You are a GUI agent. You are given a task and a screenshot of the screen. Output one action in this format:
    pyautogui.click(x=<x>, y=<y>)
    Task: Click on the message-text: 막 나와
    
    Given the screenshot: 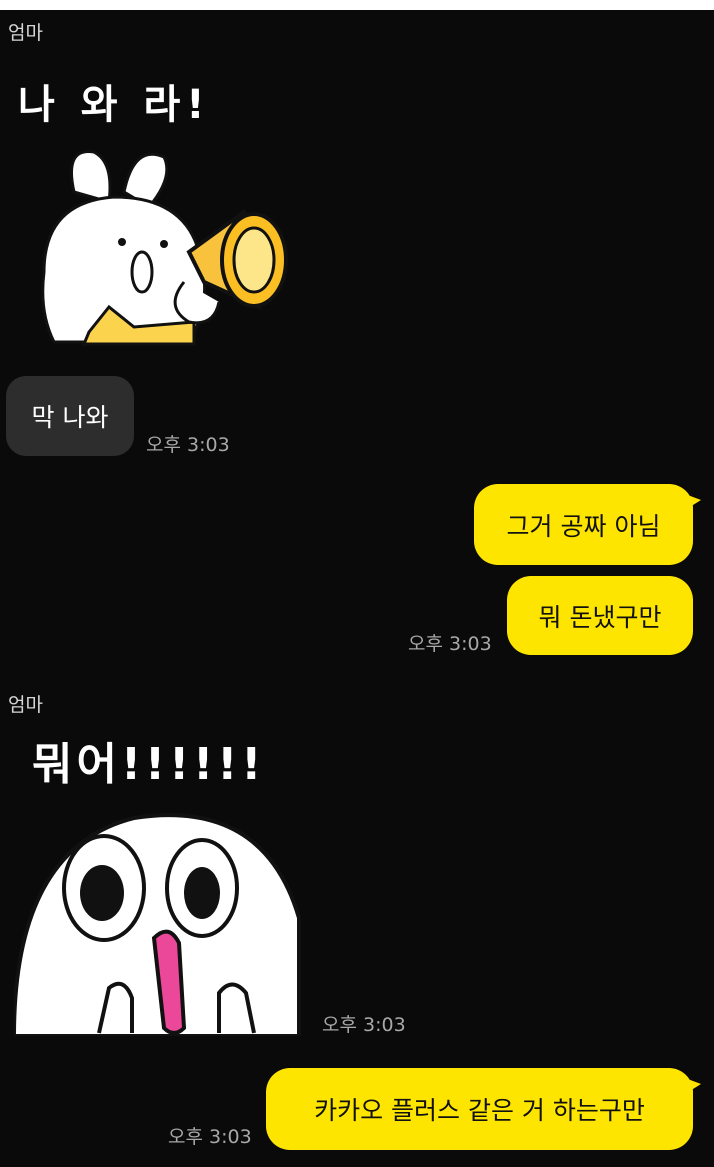 What is the action you would take?
    pyautogui.click(x=70, y=417)
    